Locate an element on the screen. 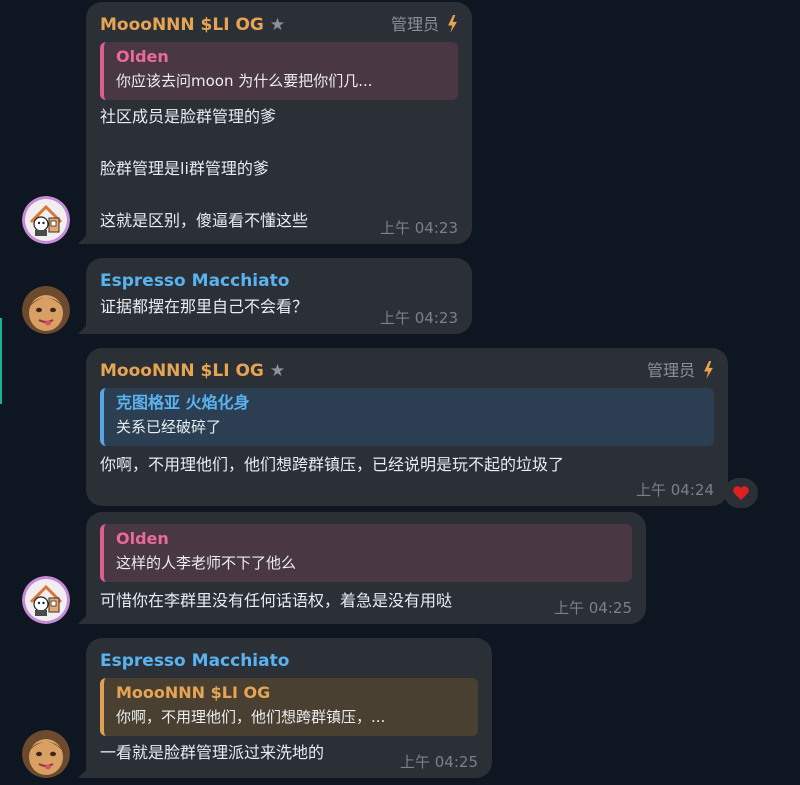  message-time: 上午 04:24 is located at coordinates (675, 490).